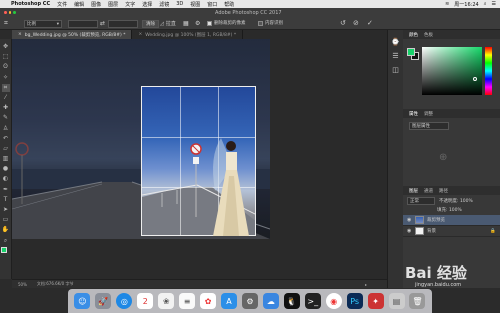 The image size is (500, 313). Describe the element at coordinates (488, 71) in the screenshot. I see `hue-slider` at that location.